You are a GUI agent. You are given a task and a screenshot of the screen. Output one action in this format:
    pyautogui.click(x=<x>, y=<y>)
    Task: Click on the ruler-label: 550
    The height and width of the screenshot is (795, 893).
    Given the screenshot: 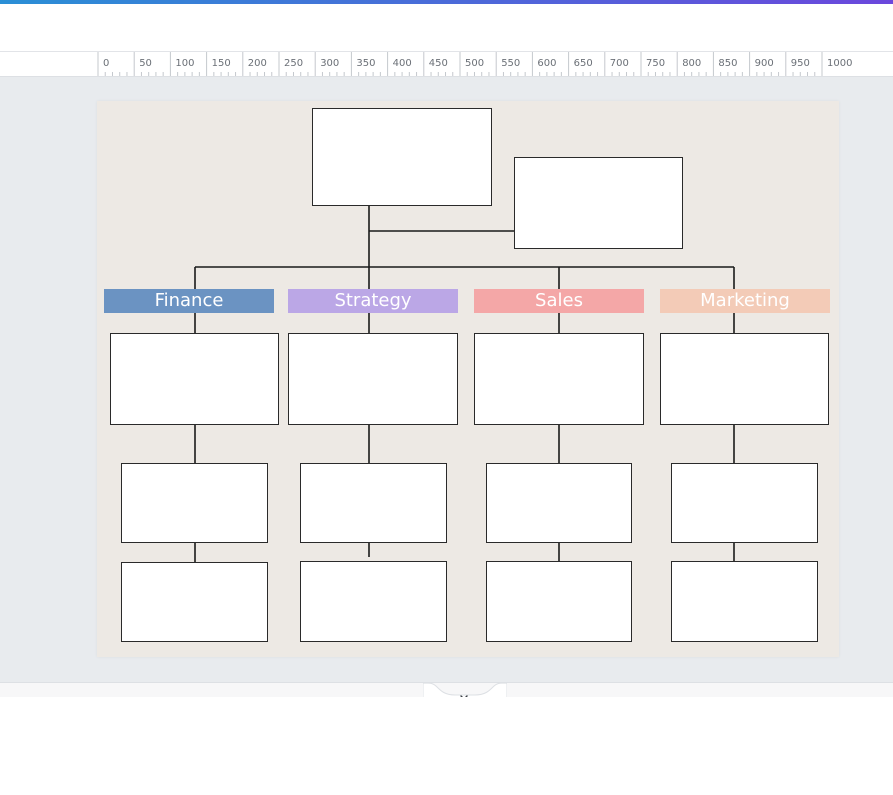 What is the action you would take?
    pyautogui.click(x=510, y=63)
    